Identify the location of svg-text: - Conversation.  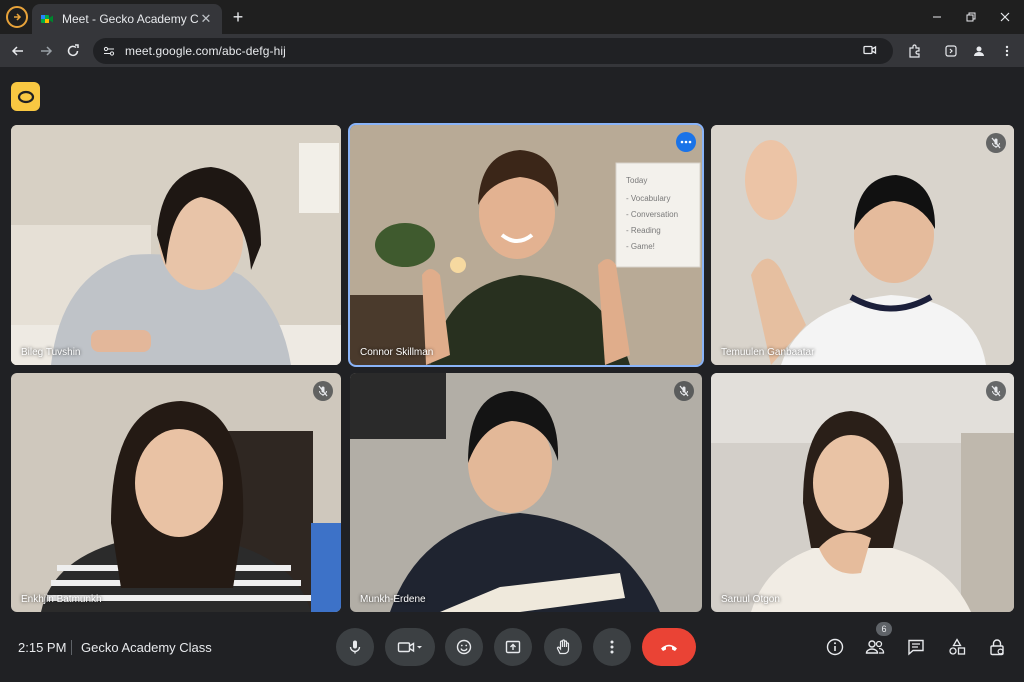
(652, 214).